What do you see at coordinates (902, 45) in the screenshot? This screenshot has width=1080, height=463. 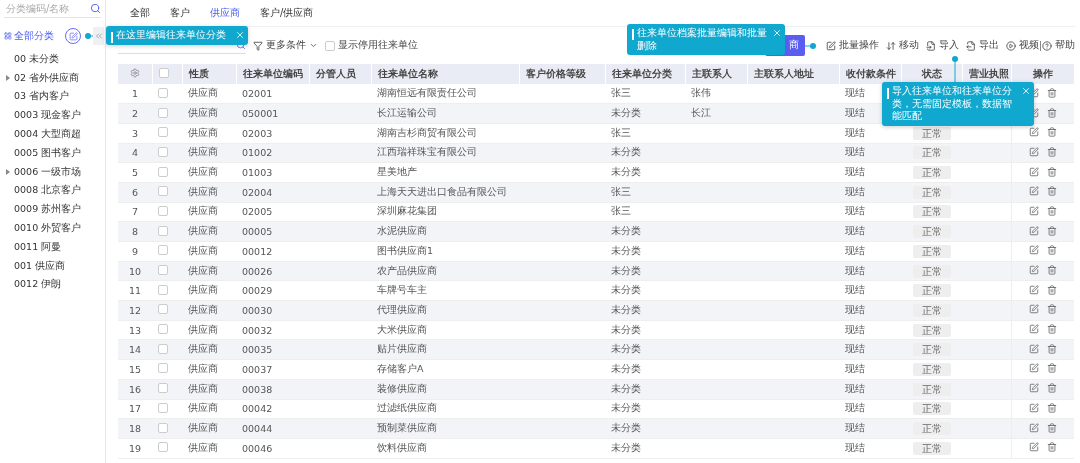 I see `toolbar-button: 移动` at bounding box center [902, 45].